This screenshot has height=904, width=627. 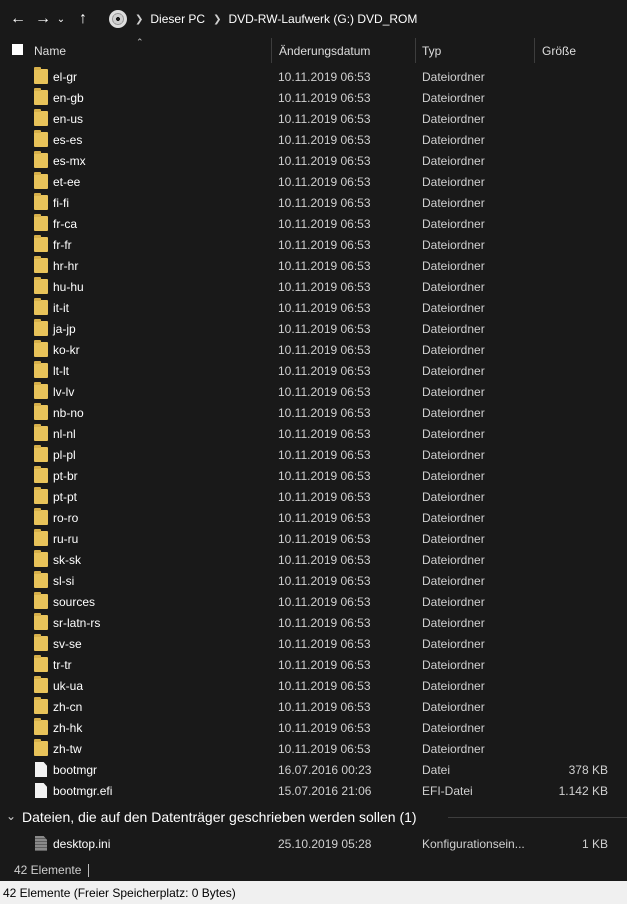 What do you see at coordinates (83, 791) in the screenshot?
I see `item-name: bootmgr.efi` at bounding box center [83, 791].